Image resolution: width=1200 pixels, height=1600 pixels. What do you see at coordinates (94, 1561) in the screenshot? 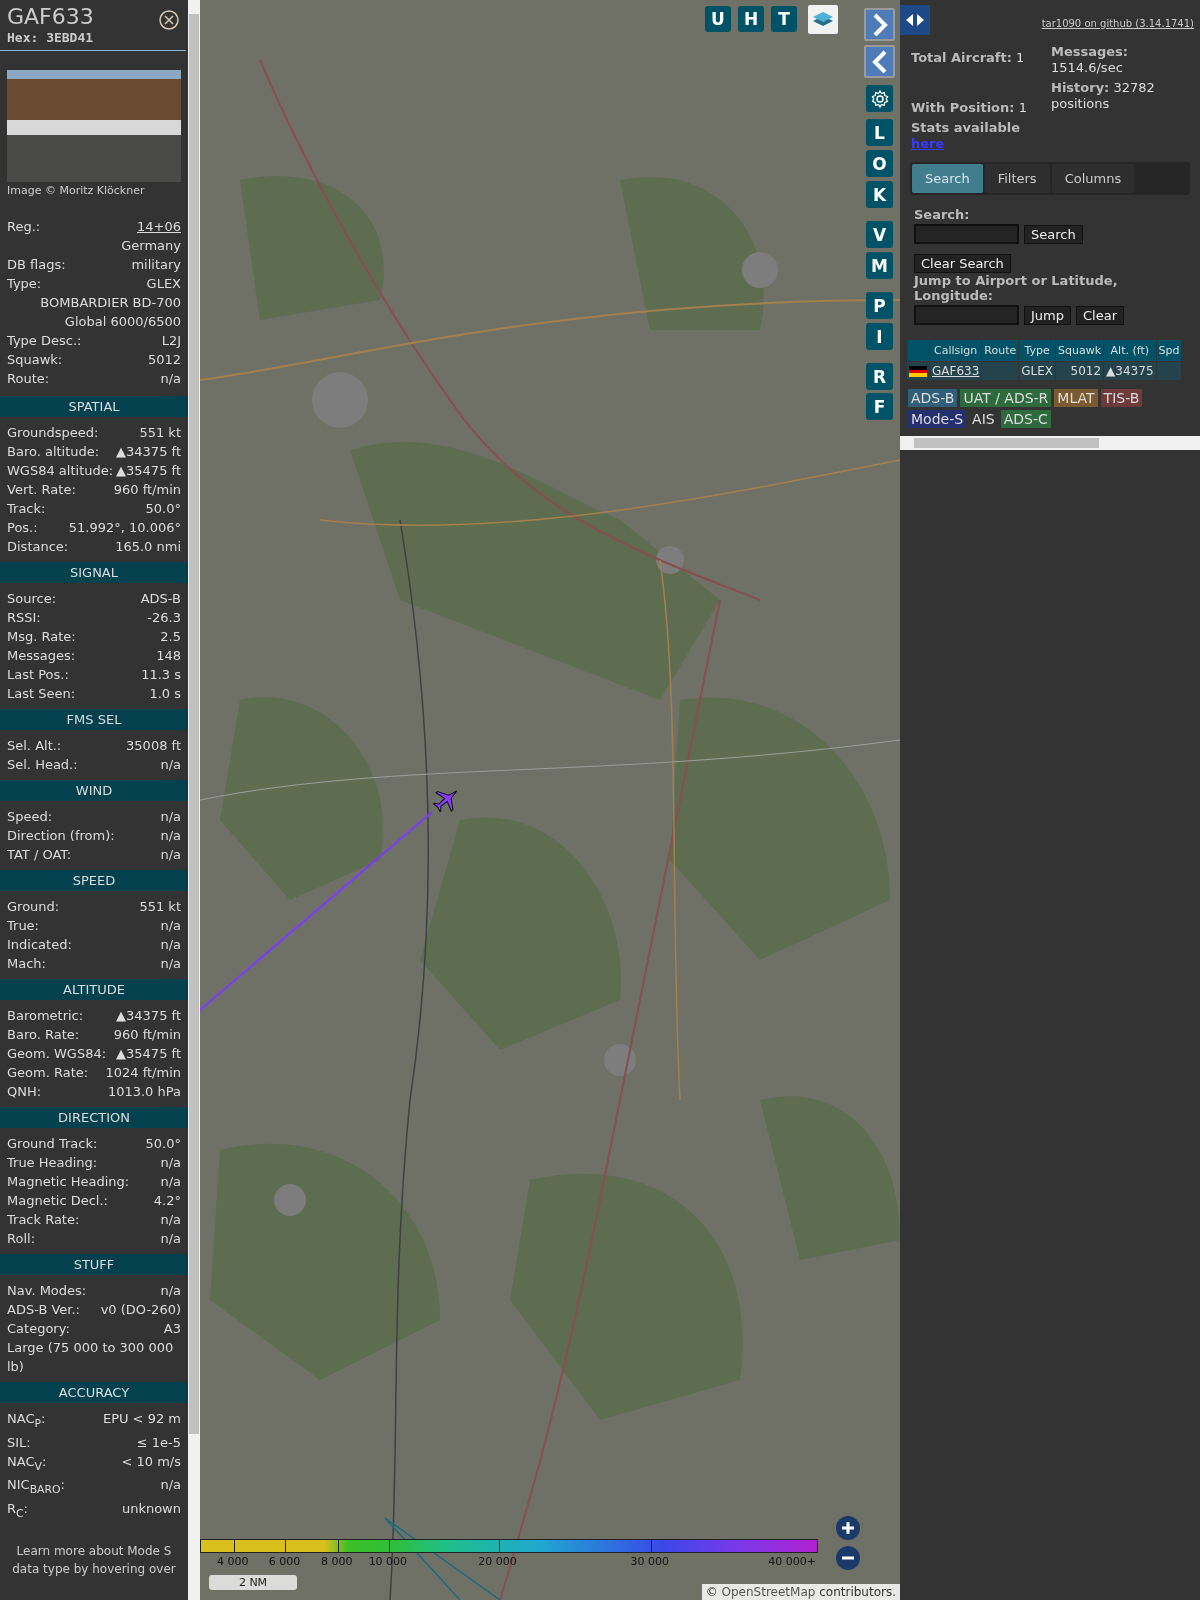
I see `help-text: Learn more about Mode S data type by hovering over` at bounding box center [94, 1561].